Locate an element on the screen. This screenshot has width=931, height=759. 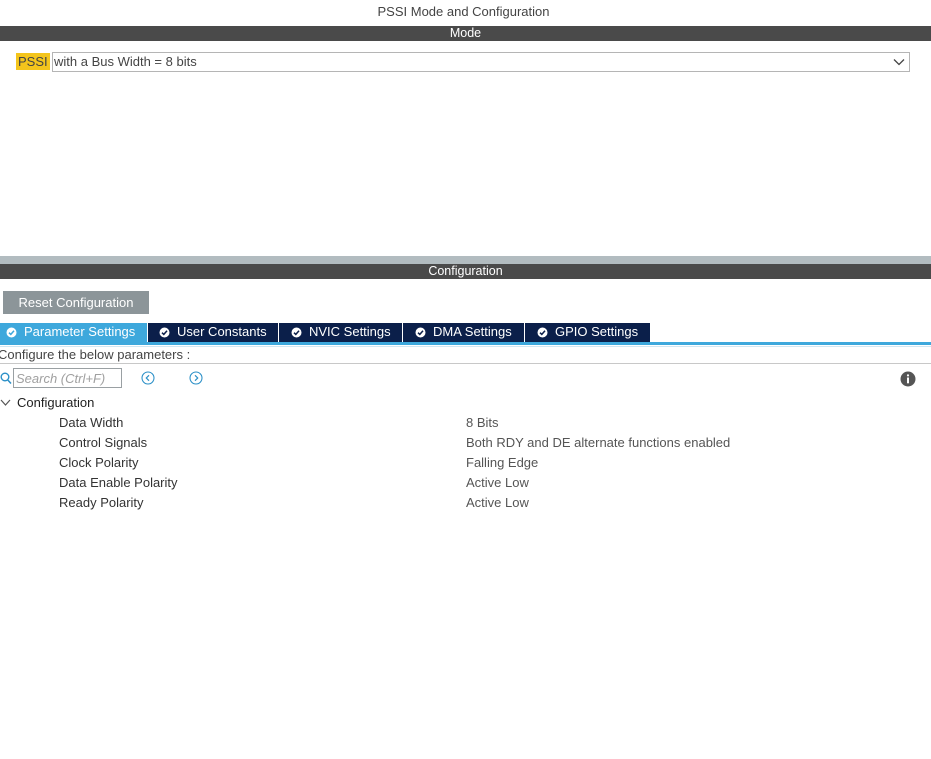
tab-label: Parameter Settings is located at coordinates (80, 331).